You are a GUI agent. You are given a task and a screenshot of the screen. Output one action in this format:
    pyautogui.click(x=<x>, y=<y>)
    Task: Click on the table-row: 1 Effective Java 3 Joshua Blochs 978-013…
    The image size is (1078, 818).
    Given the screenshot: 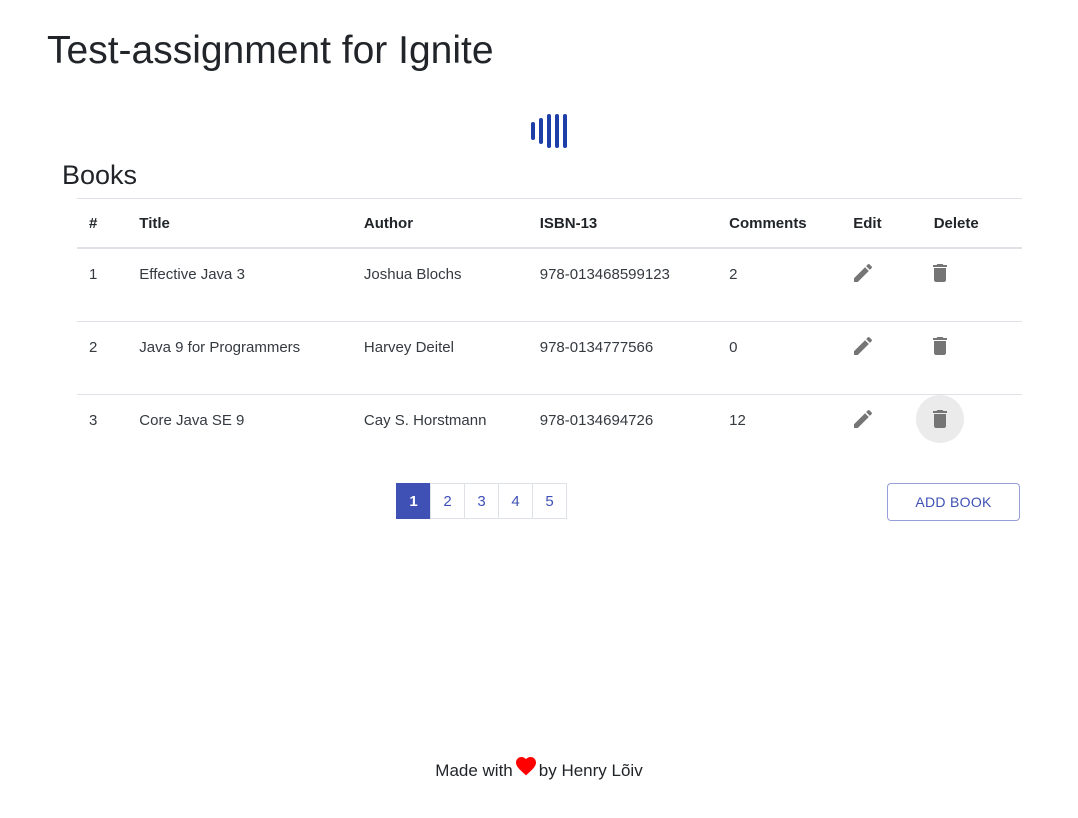 What is the action you would take?
    pyautogui.click(x=549, y=285)
    